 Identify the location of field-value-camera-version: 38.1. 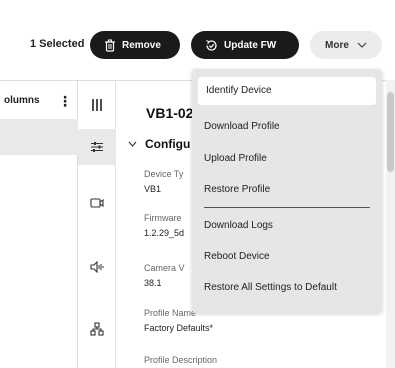
(153, 283).